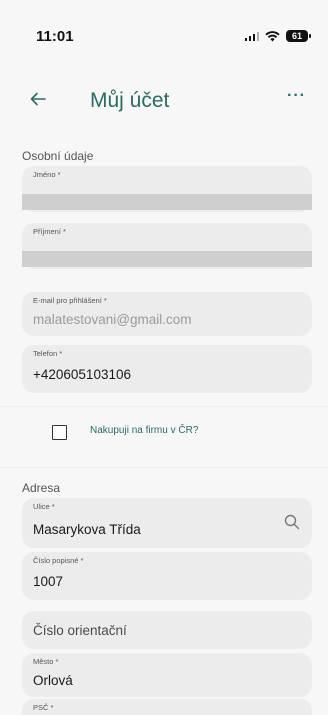 This screenshot has width=328, height=715. Describe the element at coordinates (167, 523) in the screenshot. I see `street-field: Ulice * Masarykova Třída` at that location.